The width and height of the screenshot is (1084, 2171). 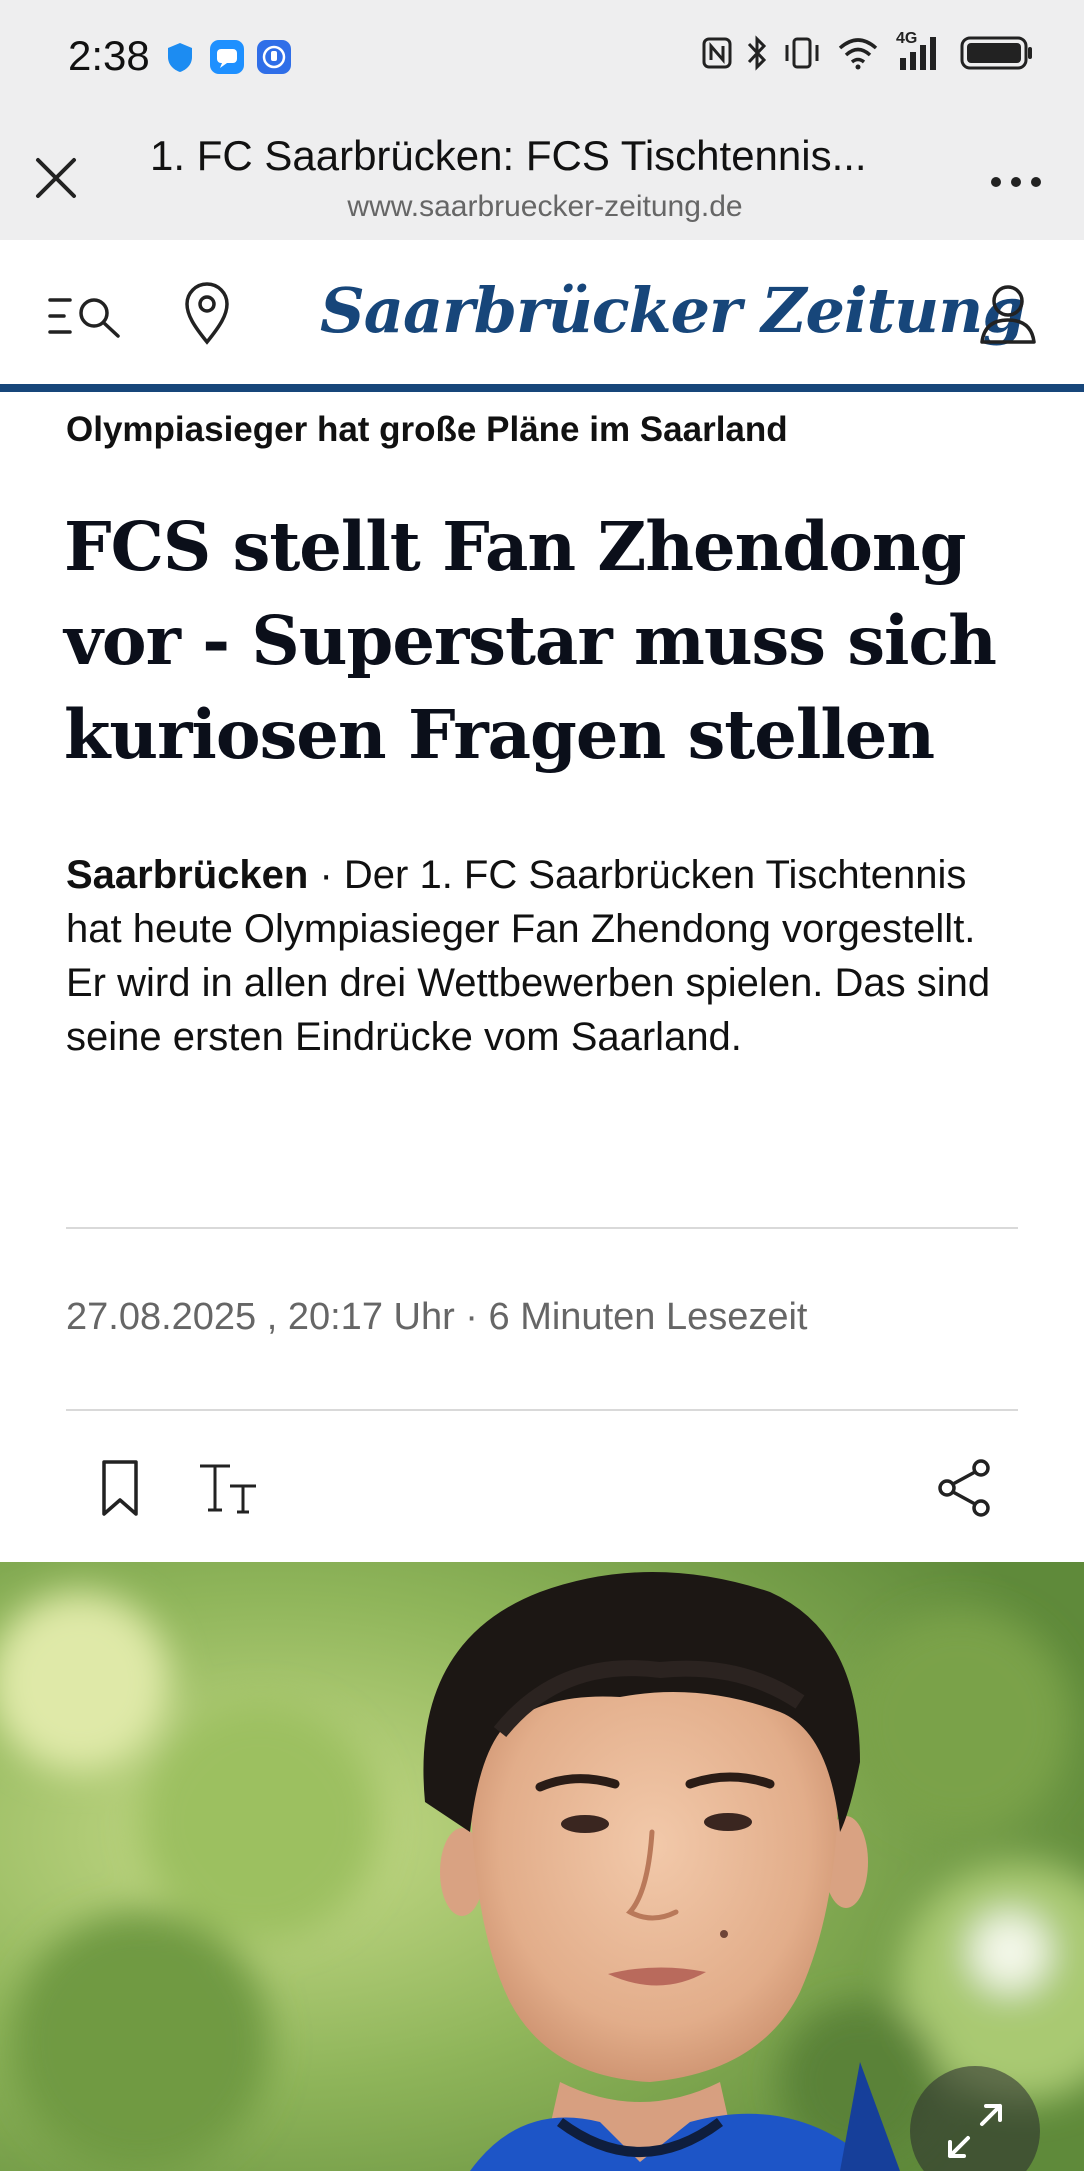 What do you see at coordinates (227, 57) in the screenshot?
I see `message-app-icon` at bounding box center [227, 57].